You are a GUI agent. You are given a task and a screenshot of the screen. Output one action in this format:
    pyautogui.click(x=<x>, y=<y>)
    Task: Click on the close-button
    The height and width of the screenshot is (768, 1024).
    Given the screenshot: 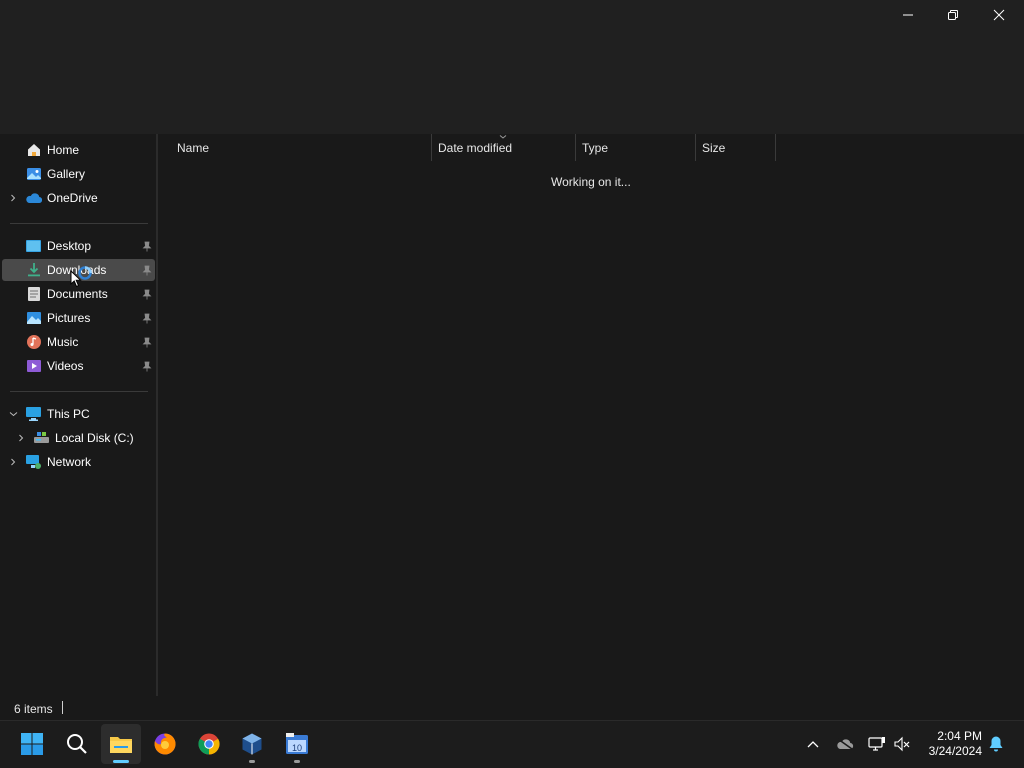 What is the action you would take?
    pyautogui.click(x=999, y=15)
    